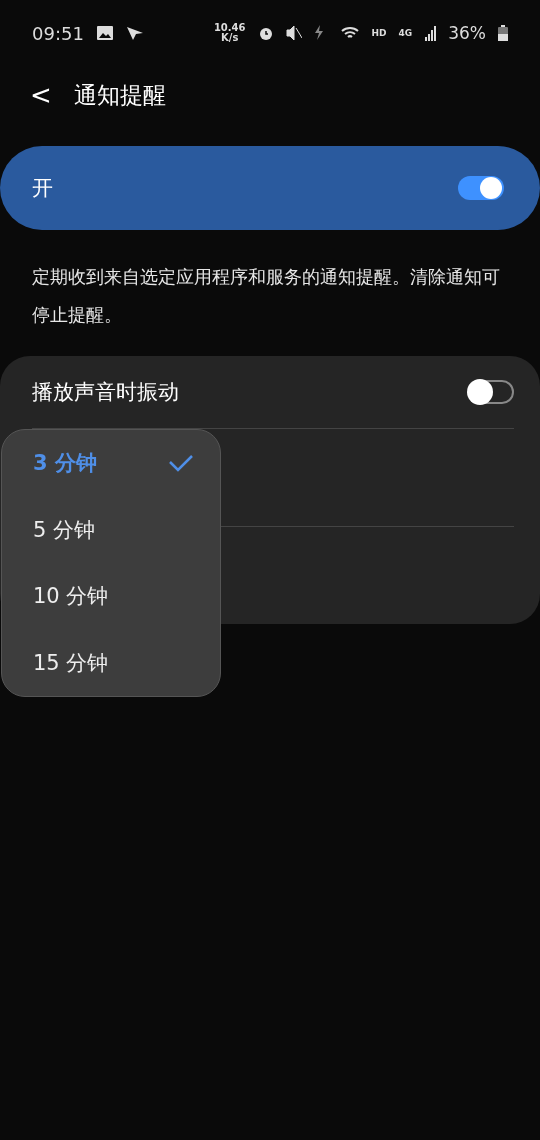 Image resolution: width=540 pixels, height=1140 pixels. Describe the element at coordinates (229, 33) in the screenshot. I see `network-speed: 10.46 K/s` at that location.